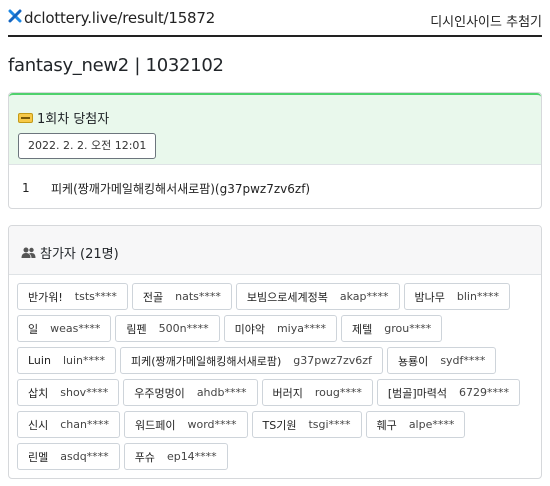  Describe the element at coordinates (38, 425) in the screenshot. I see `participant-nickname: 신시` at that location.